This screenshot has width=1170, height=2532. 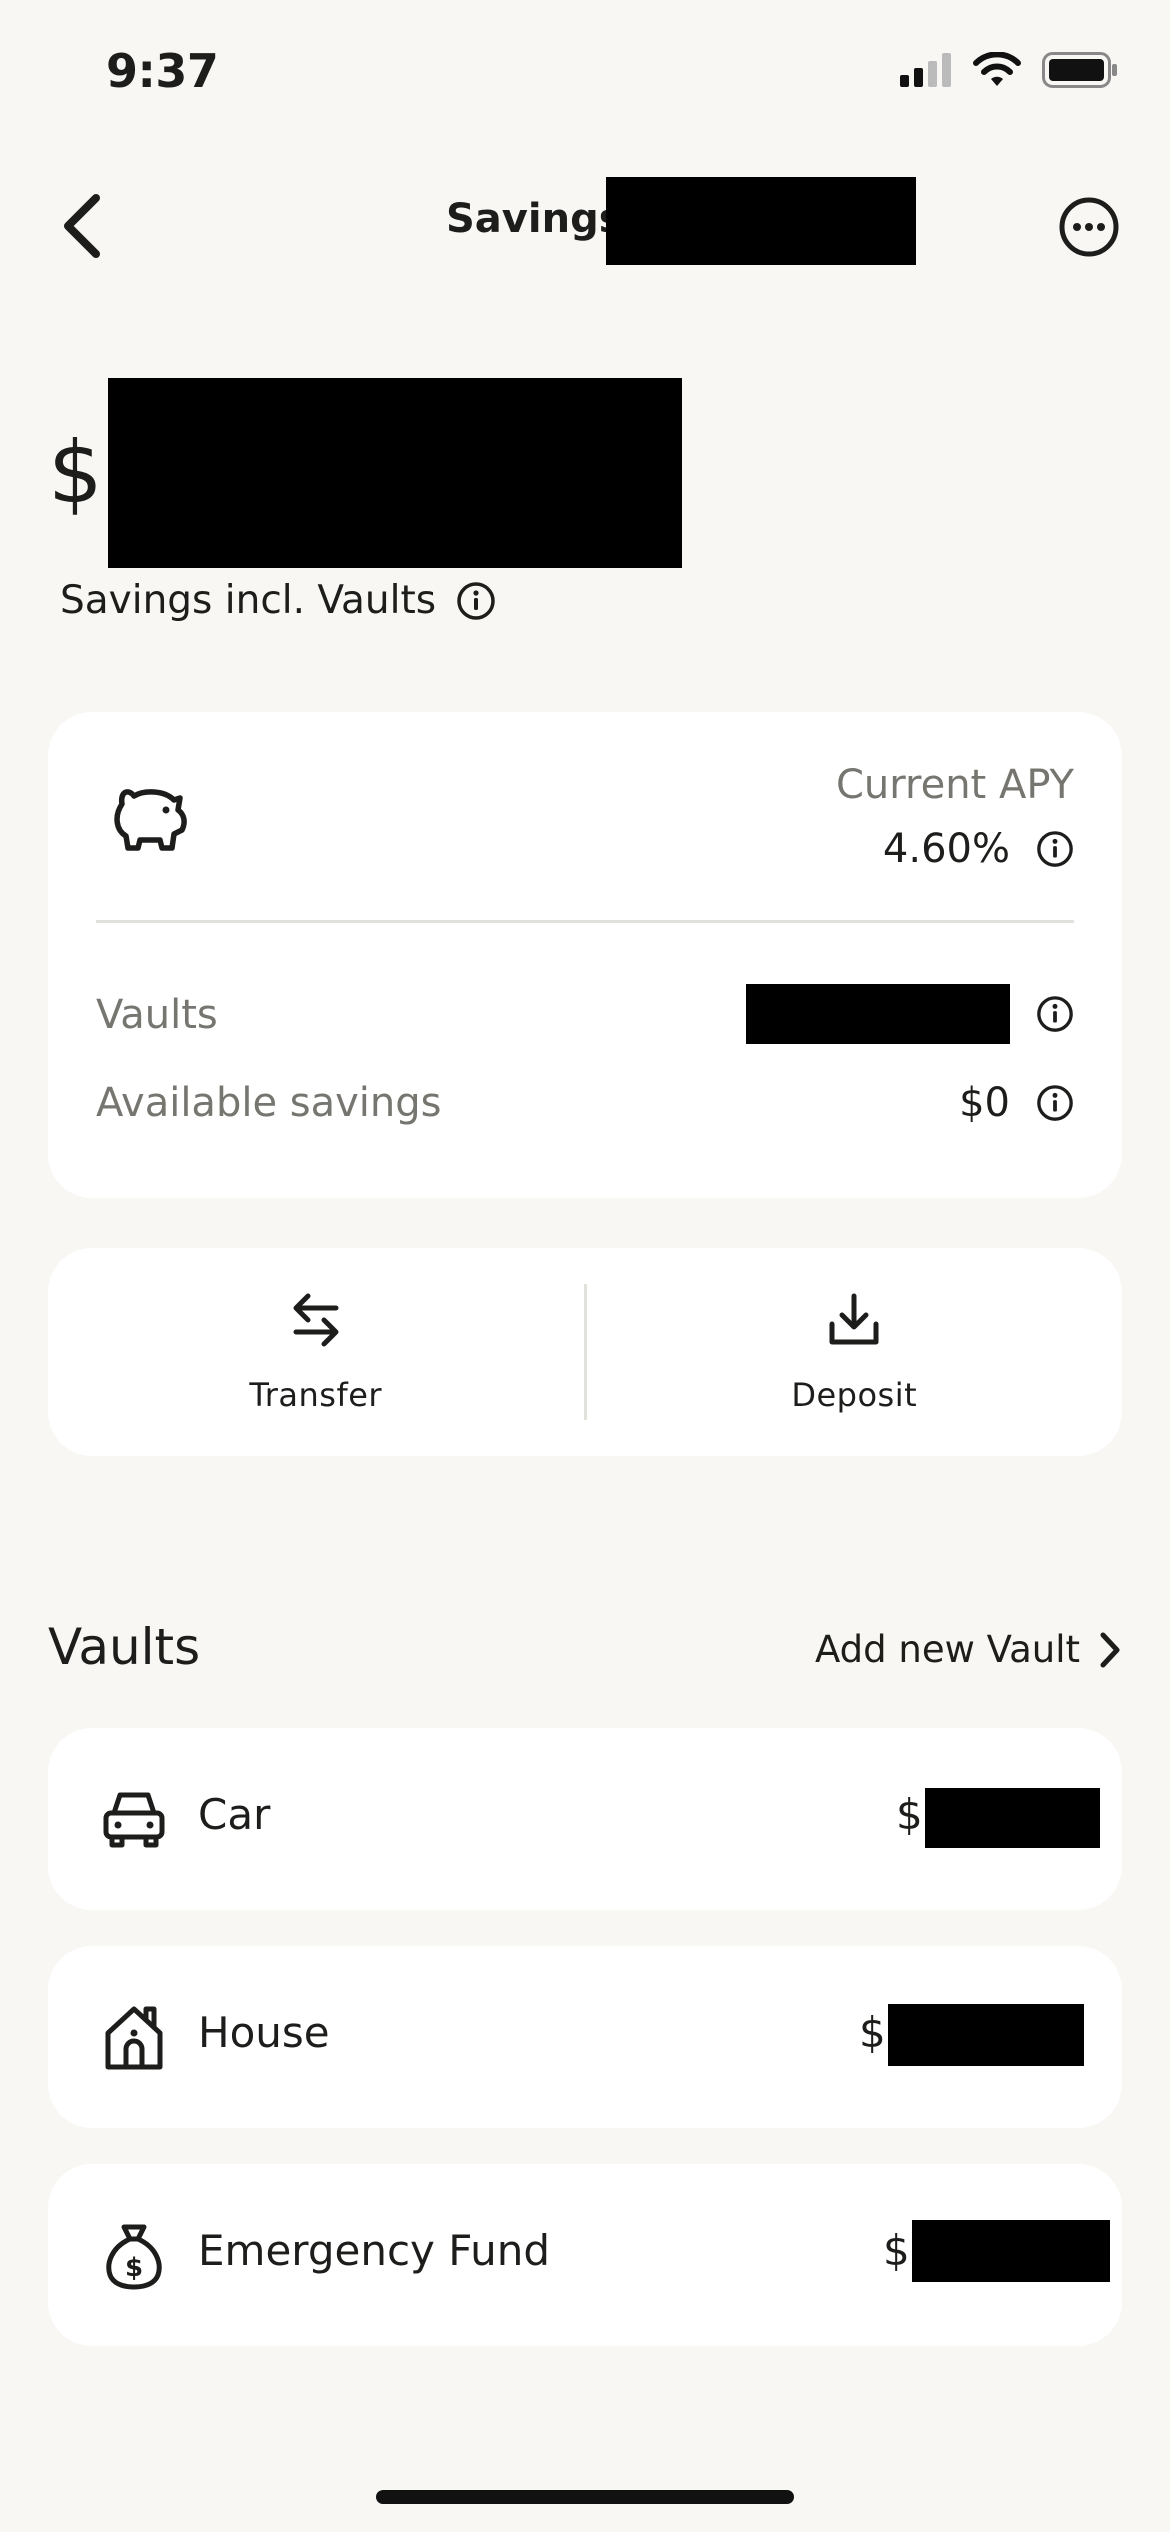 I want to click on vaults-section-title: Vaults, so click(x=124, y=1647).